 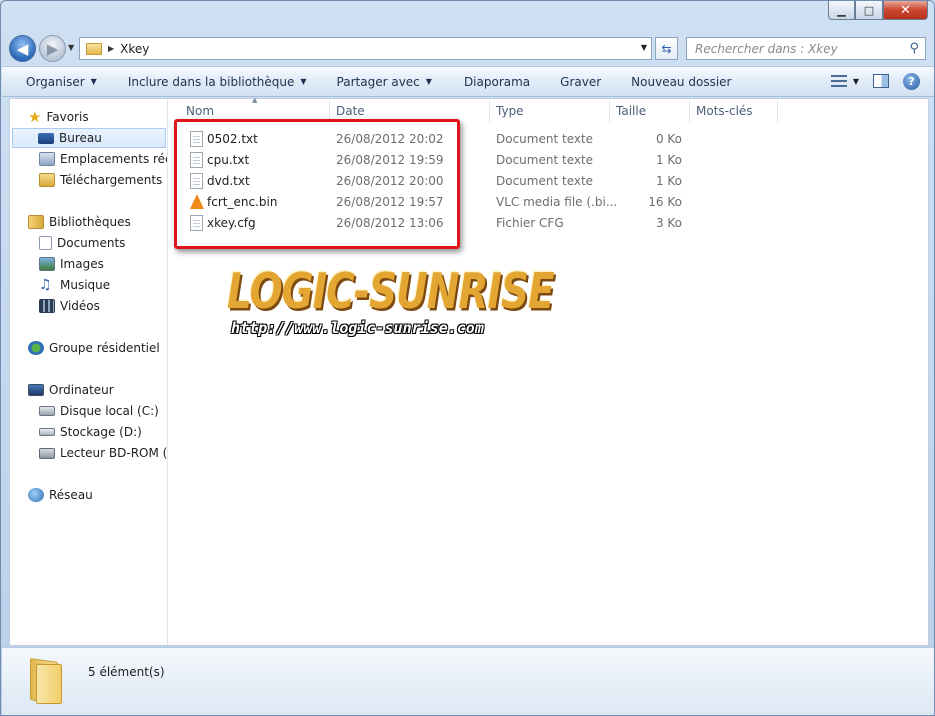 What do you see at coordinates (89, 138) in the screenshot?
I see `sidebar-item-bureau: Bureau` at bounding box center [89, 138].